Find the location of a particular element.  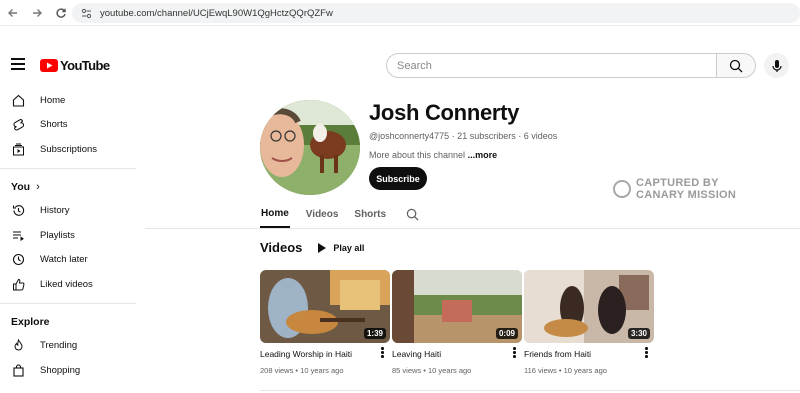

channel-search-icon is located at coordinates (412, 214).